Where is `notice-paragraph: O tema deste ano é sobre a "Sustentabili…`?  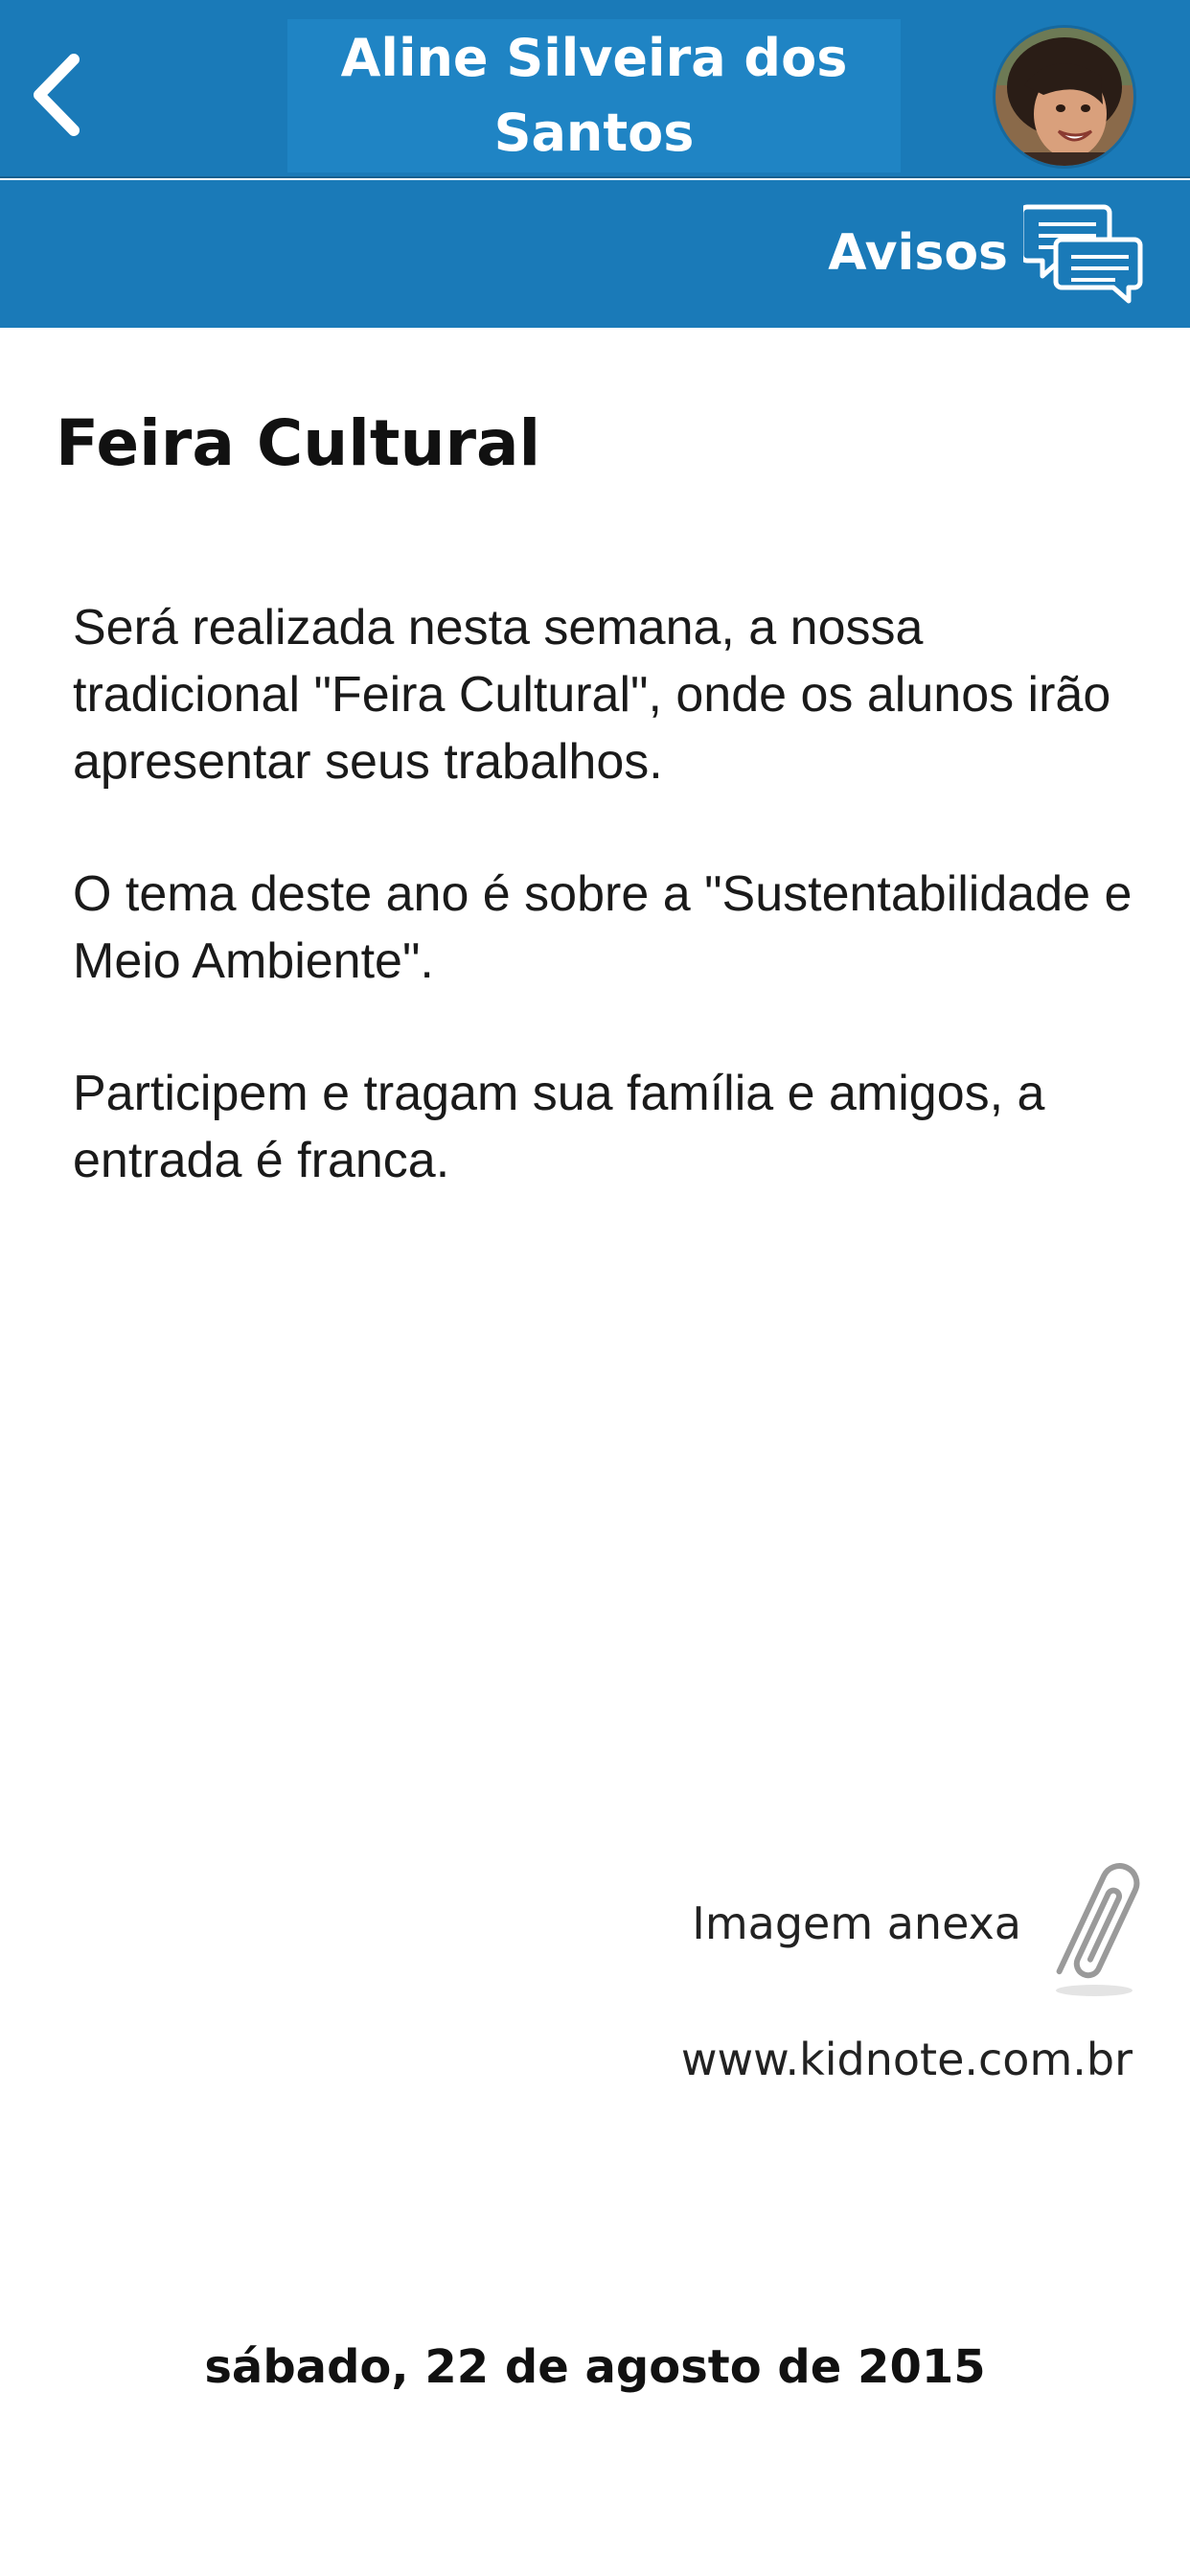 notice-paragraph: O tema deste ano é sobre a "Sustentabili… is located at coordinates (603, 927).